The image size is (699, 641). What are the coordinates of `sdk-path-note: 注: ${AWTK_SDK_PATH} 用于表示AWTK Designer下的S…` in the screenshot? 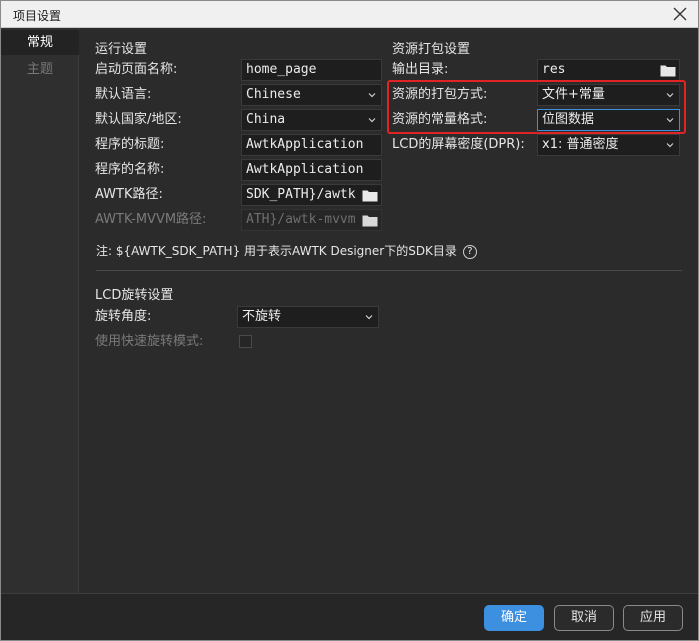 It's located at (286, 250).